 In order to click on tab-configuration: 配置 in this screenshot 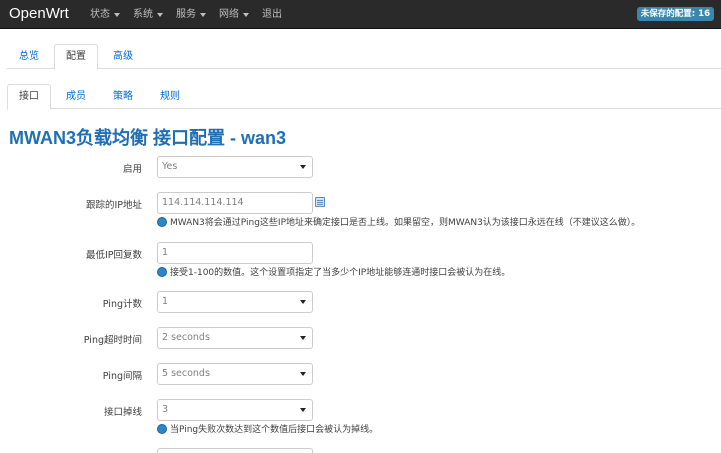, I will do `click(76, 57)`.